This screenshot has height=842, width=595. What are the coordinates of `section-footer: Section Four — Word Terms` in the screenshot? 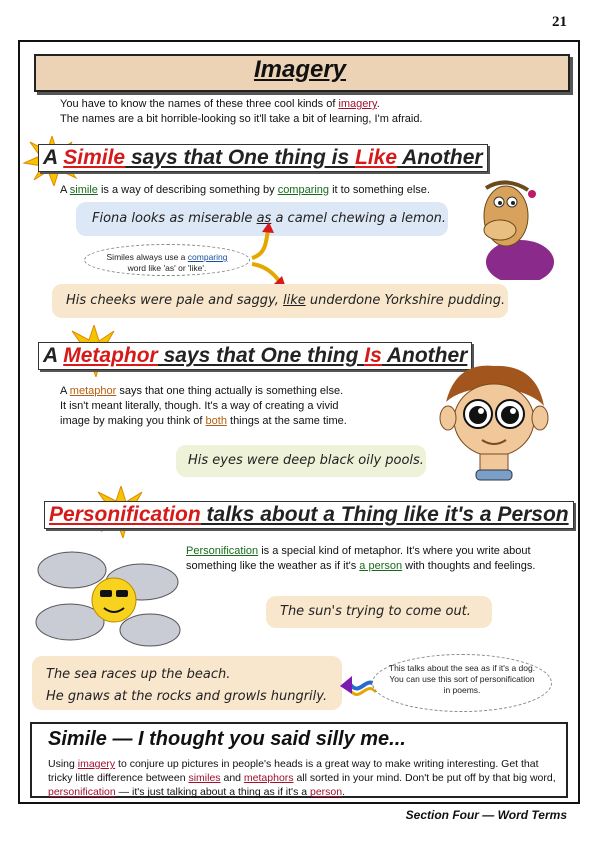 It's located at (486, 815).